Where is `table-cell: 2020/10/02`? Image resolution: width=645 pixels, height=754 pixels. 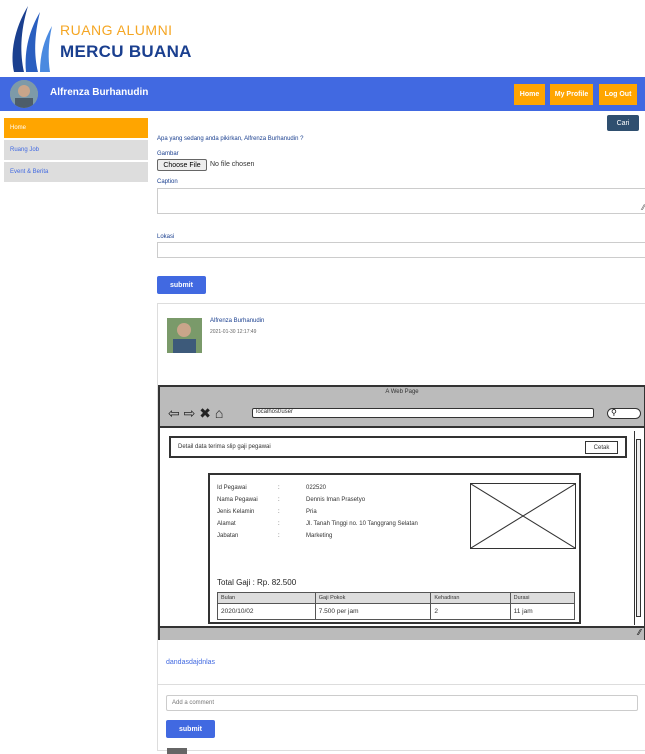
table-cell: 2020/10/02 is located at coordinates (266, 611).